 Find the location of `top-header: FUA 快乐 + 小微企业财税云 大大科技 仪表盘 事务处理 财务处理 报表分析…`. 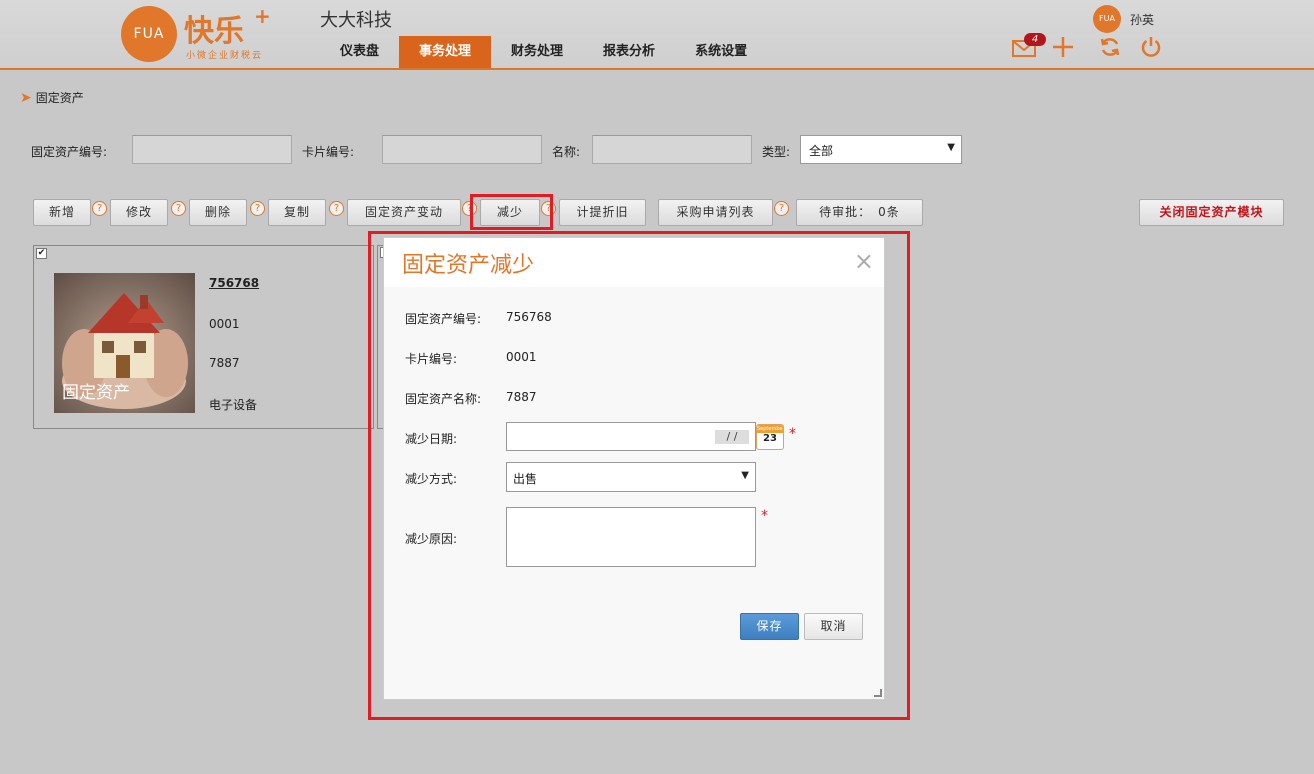

top-header: FUA 快乐 + 小微企业财税云 大大科技 仪表盘 事务处理 财务处理 报表分析… is located at coordinates (657, 35).